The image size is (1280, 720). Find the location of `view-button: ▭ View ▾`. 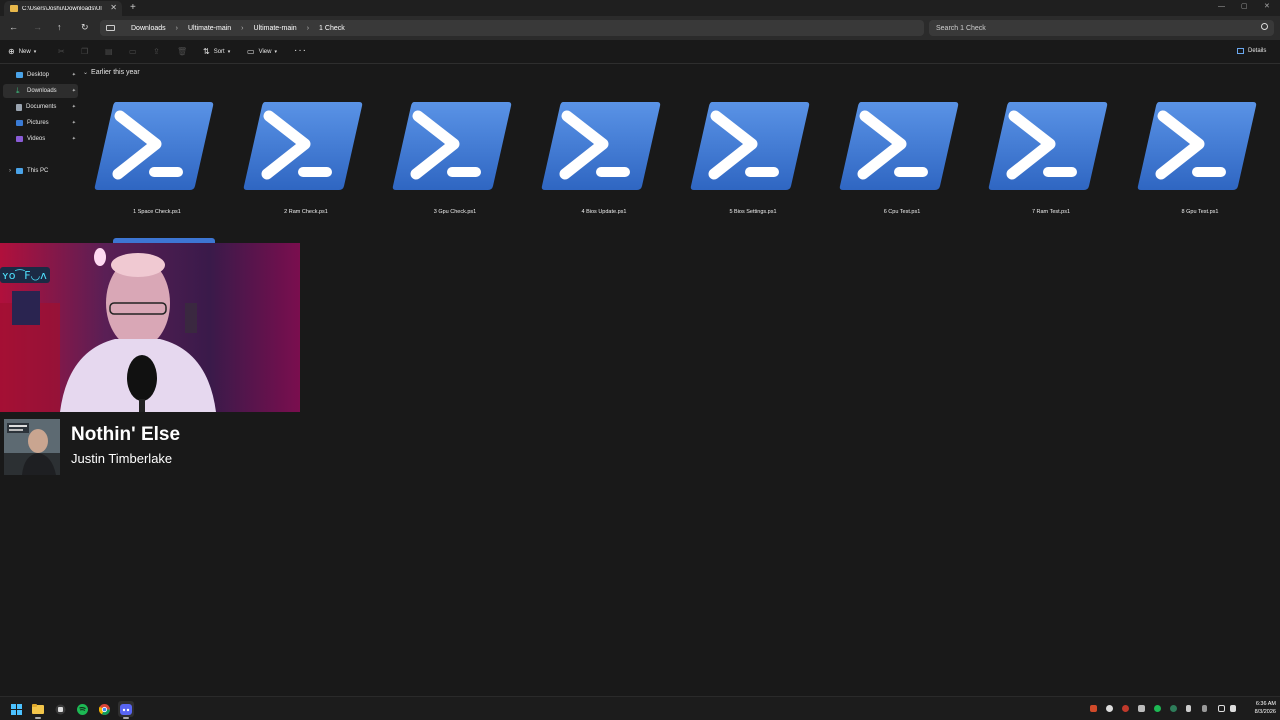

view-button: ▭ View ▾ is located at coordinates (262, 52).